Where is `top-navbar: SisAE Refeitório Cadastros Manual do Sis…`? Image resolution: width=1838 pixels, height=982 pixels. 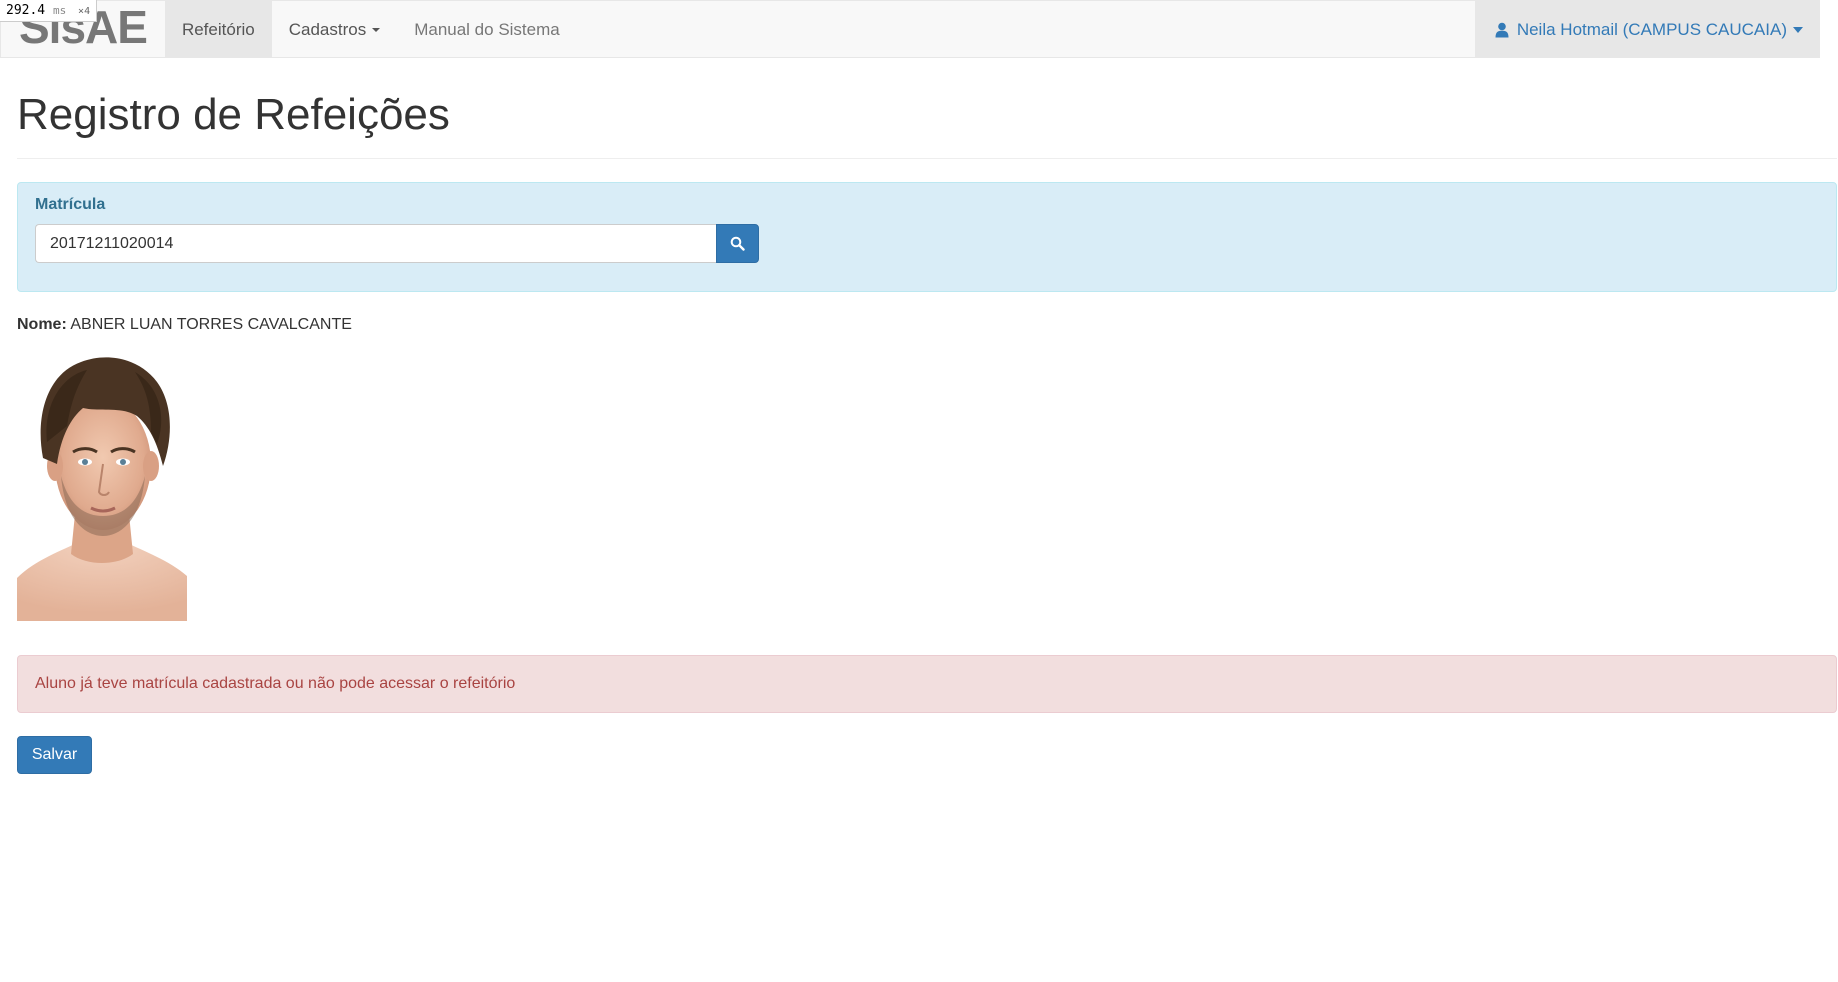
top-navbar: SisAE Refeitório Cadastros Manual do Sis… is located at coordinates (910, 29).